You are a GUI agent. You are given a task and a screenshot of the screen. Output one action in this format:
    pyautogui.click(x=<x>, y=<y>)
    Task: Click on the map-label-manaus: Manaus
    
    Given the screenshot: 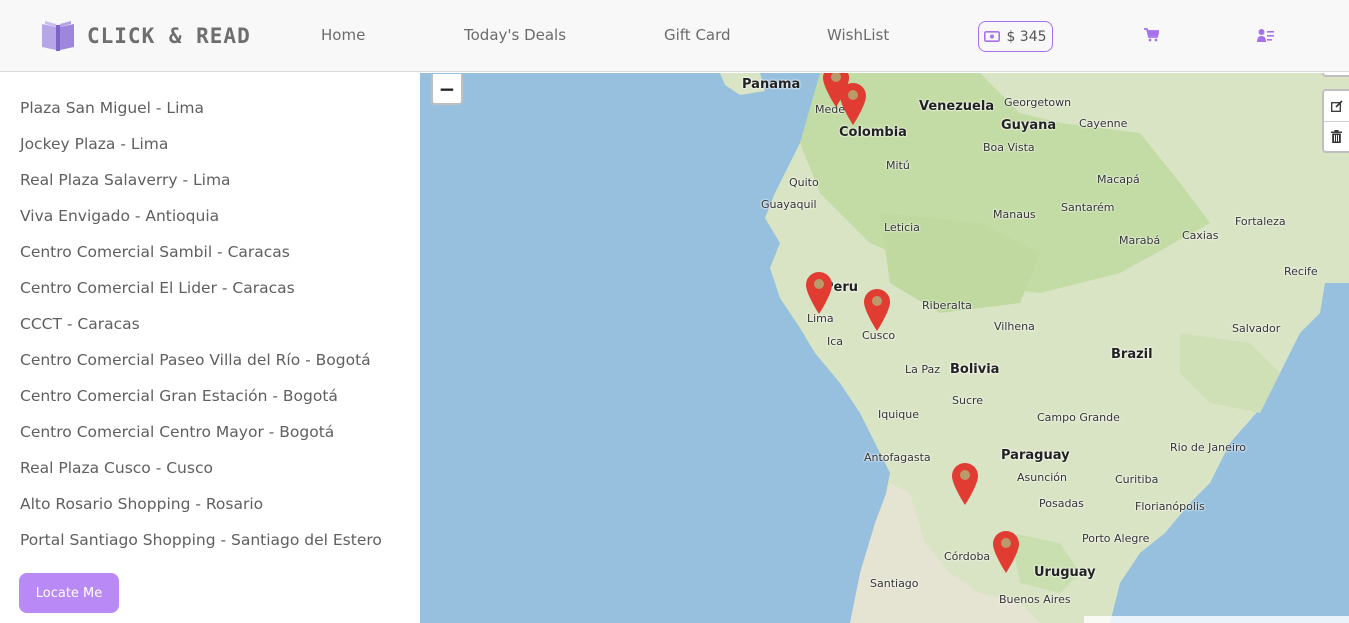 What is the action you would take?
    pyautogui.click(x=1014, y=214)
    